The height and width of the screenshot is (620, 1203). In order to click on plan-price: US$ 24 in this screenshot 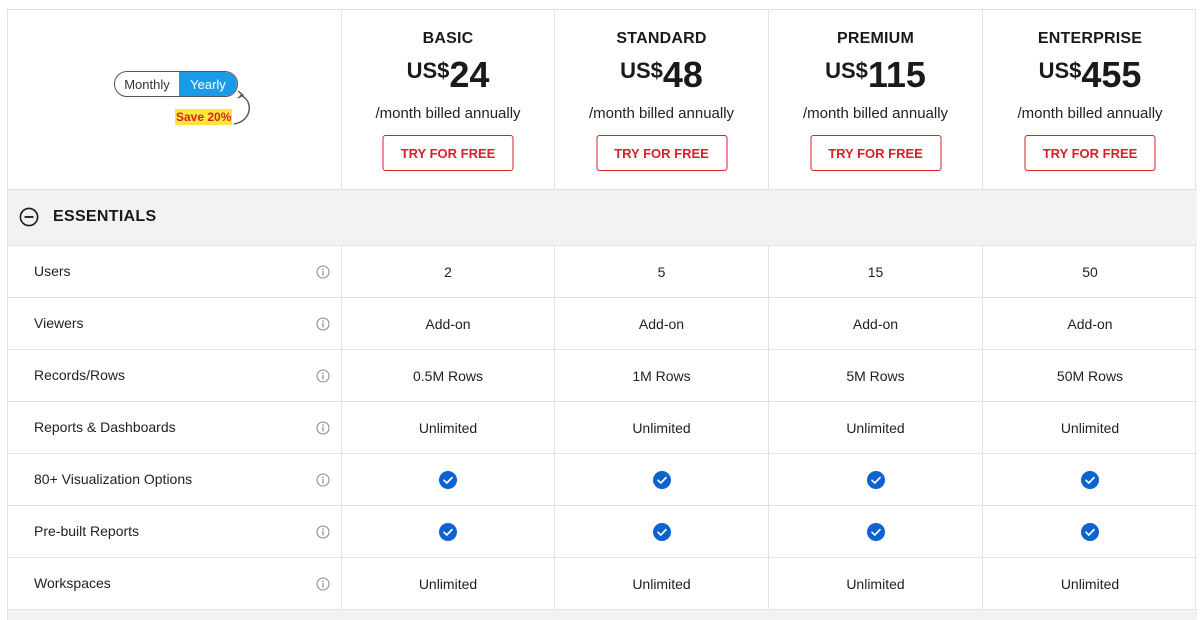, I will do `click(448, 75)`.